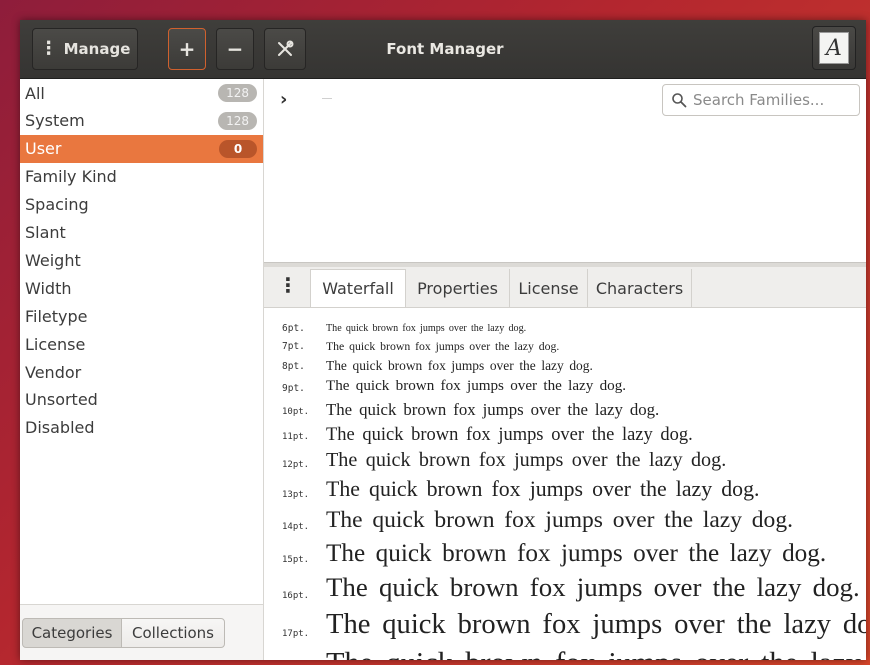  Describe the element at coordinates (53, 260) in the screenshot. I see `sidebar-item-label: Weight` at that location.